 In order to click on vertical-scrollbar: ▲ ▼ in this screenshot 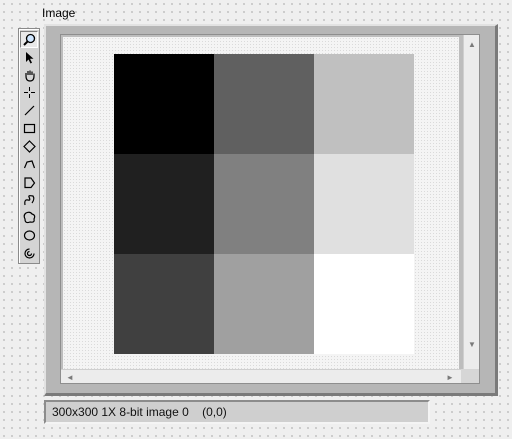, I will do `click(471, 202)`.